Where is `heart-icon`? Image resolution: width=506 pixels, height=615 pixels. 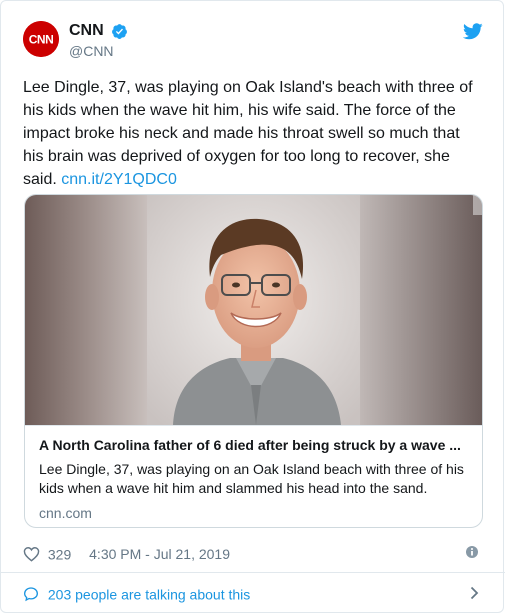 heart-icon is located at coordinates (31, 554).